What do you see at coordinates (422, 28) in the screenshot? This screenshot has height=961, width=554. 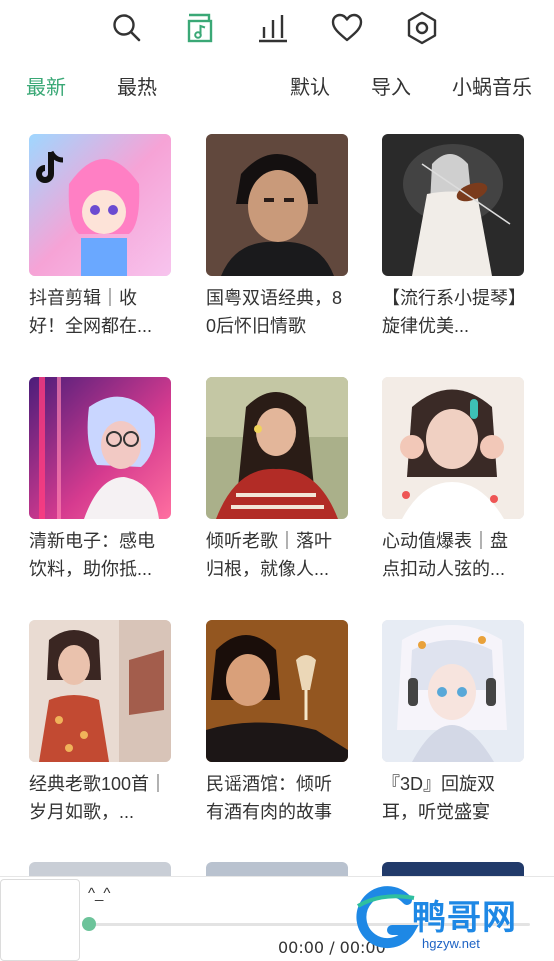 I see `settings-icon` at bounding box center [422, 28].